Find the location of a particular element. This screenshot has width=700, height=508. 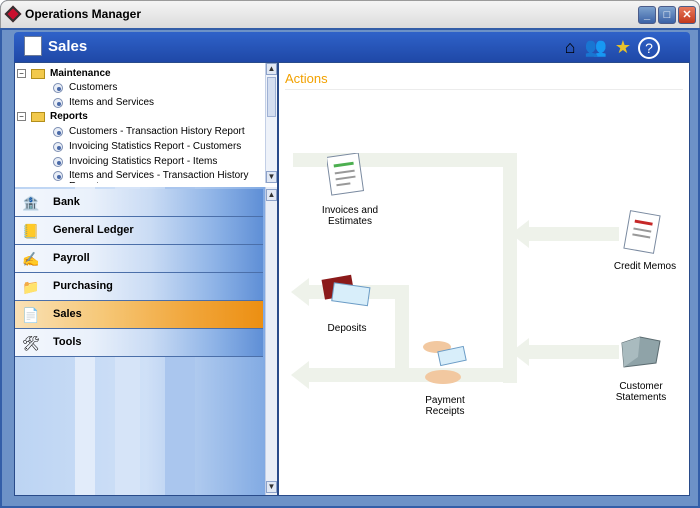

close-button: ✕ is located at coordinates (687, 15).